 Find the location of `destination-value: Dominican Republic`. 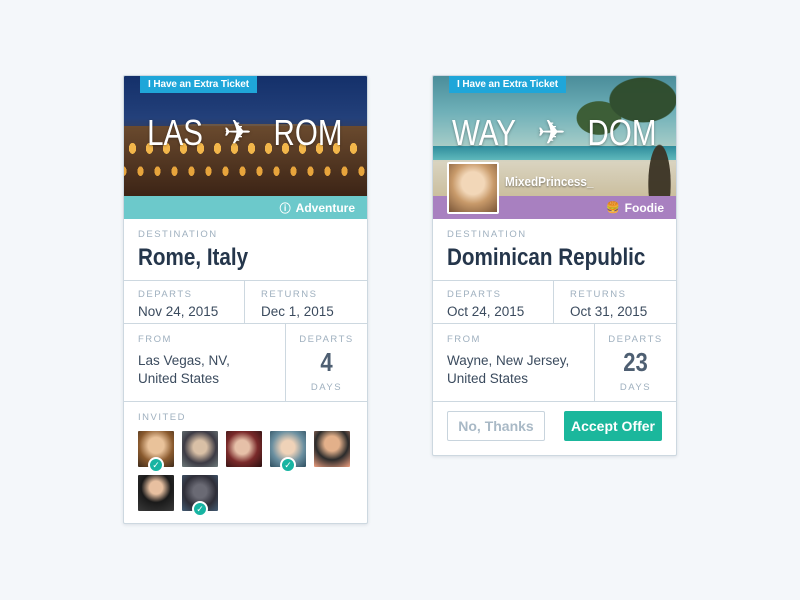

destination-value: Dominican Republic is located at coordinates (546, 257).